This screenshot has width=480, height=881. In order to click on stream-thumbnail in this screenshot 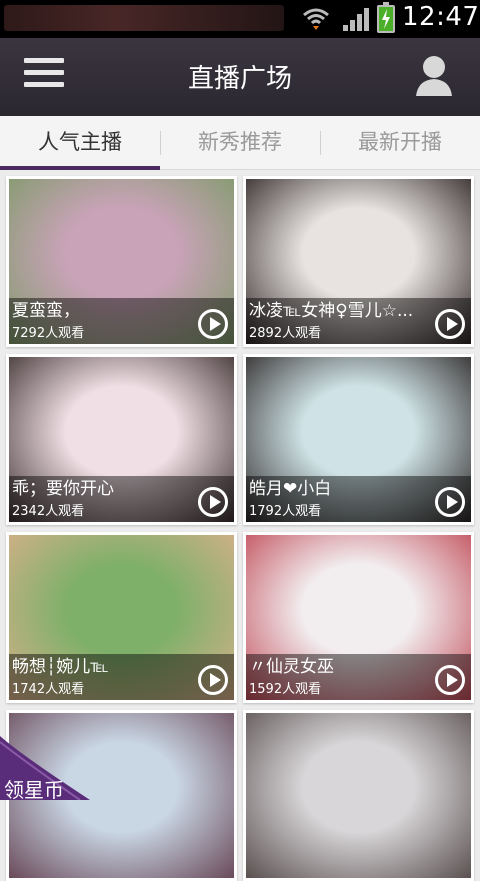, I will do `click(358, 795)`.